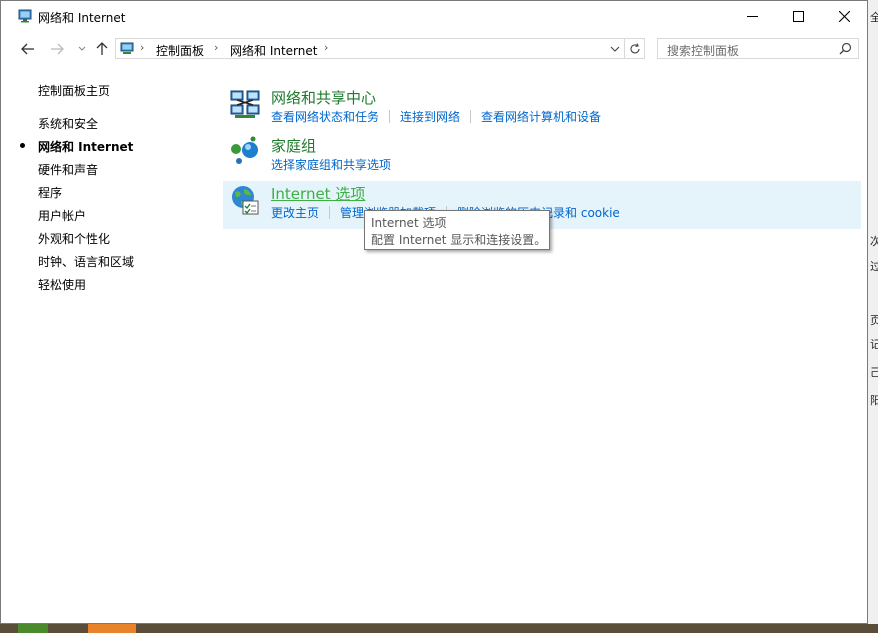  I want to click on link-connect-to-network: 连接到网络, so click(430, 116).